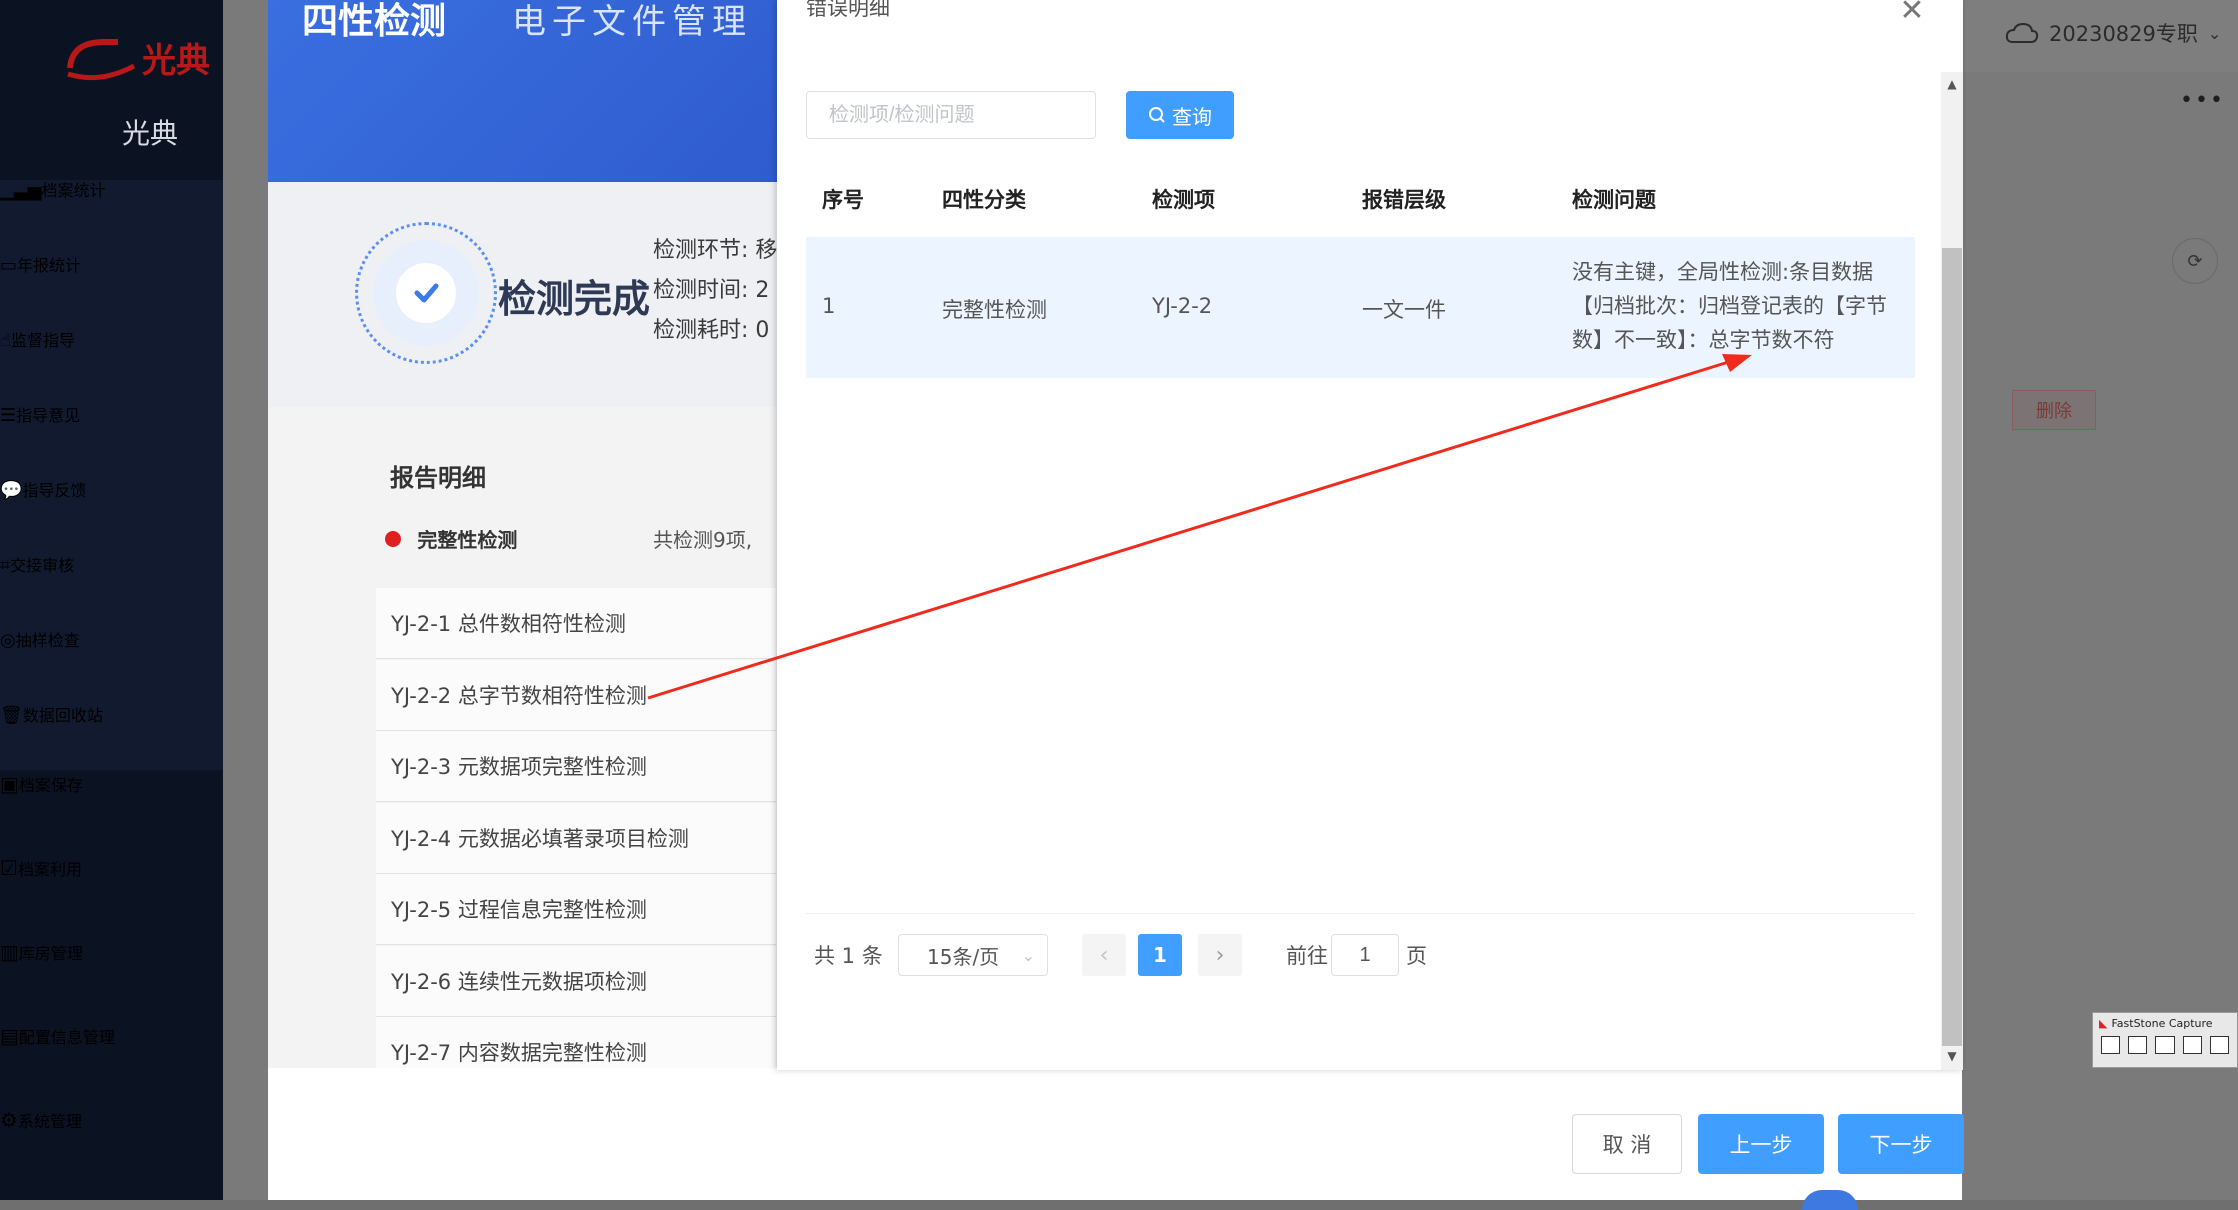  I want to click on sidebar-item: ☝监督指导, so click(37, 339).